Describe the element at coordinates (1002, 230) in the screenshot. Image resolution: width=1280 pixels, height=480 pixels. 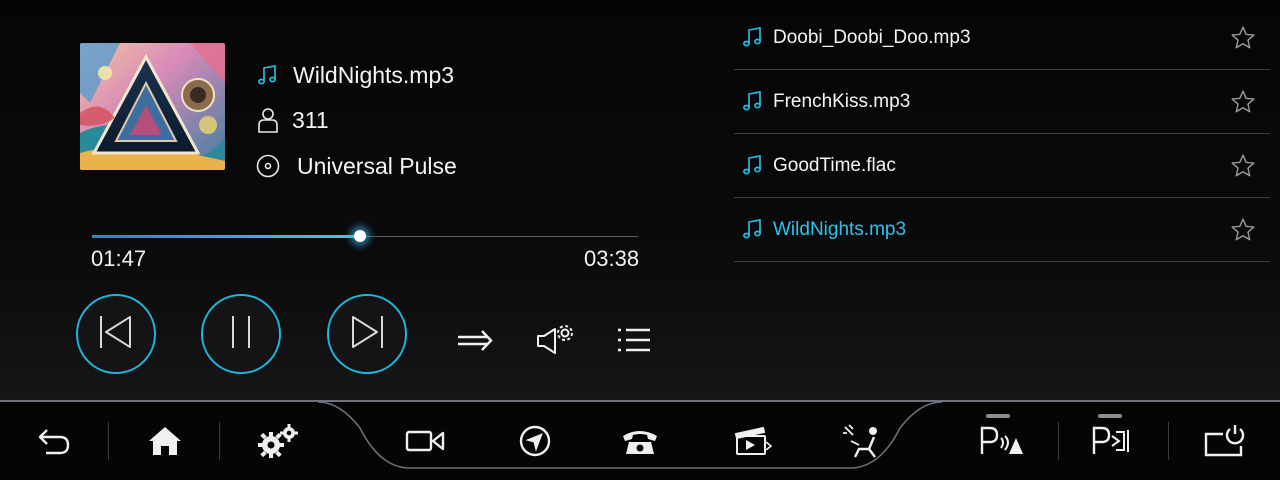
I see `playlist-item-active: WildNights.mp3` at that location.